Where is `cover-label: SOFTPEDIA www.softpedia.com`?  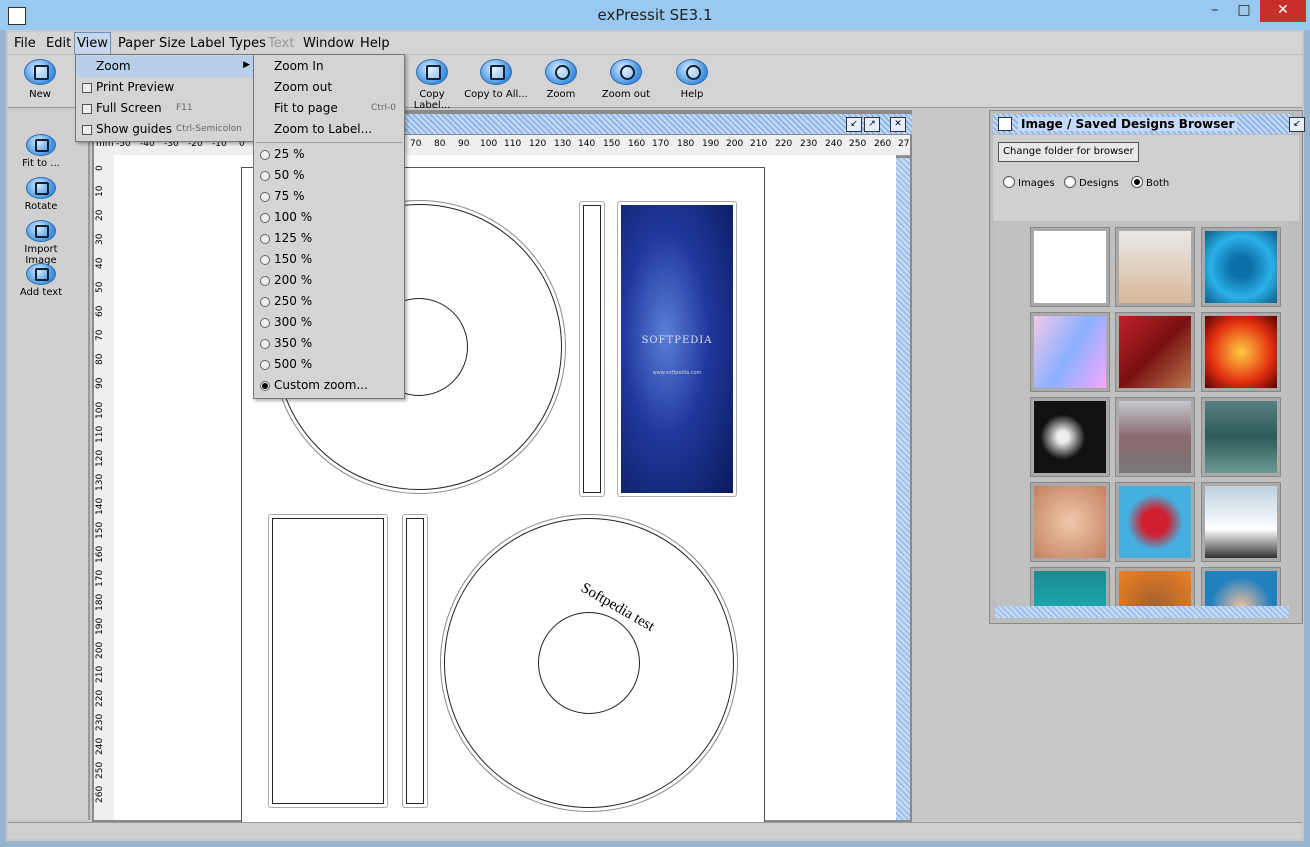 cover-label: SOFTPEDIA www.softpedia.com is located at coordinates (677, 349).